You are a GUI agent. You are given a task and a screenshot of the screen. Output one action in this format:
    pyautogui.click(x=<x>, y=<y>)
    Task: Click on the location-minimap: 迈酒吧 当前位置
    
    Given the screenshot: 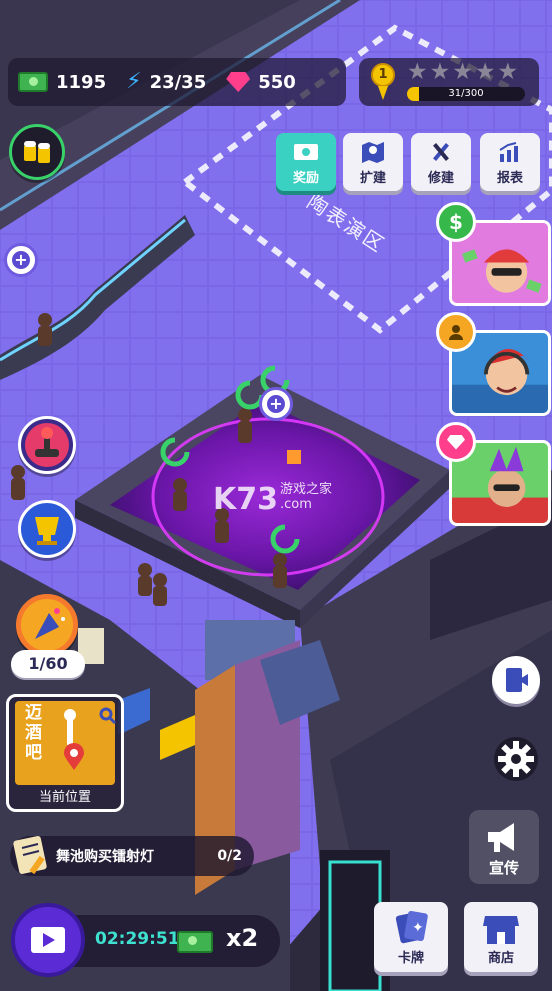 What is the action you would take?
    pyautogui.click(x=65, y=753)
    